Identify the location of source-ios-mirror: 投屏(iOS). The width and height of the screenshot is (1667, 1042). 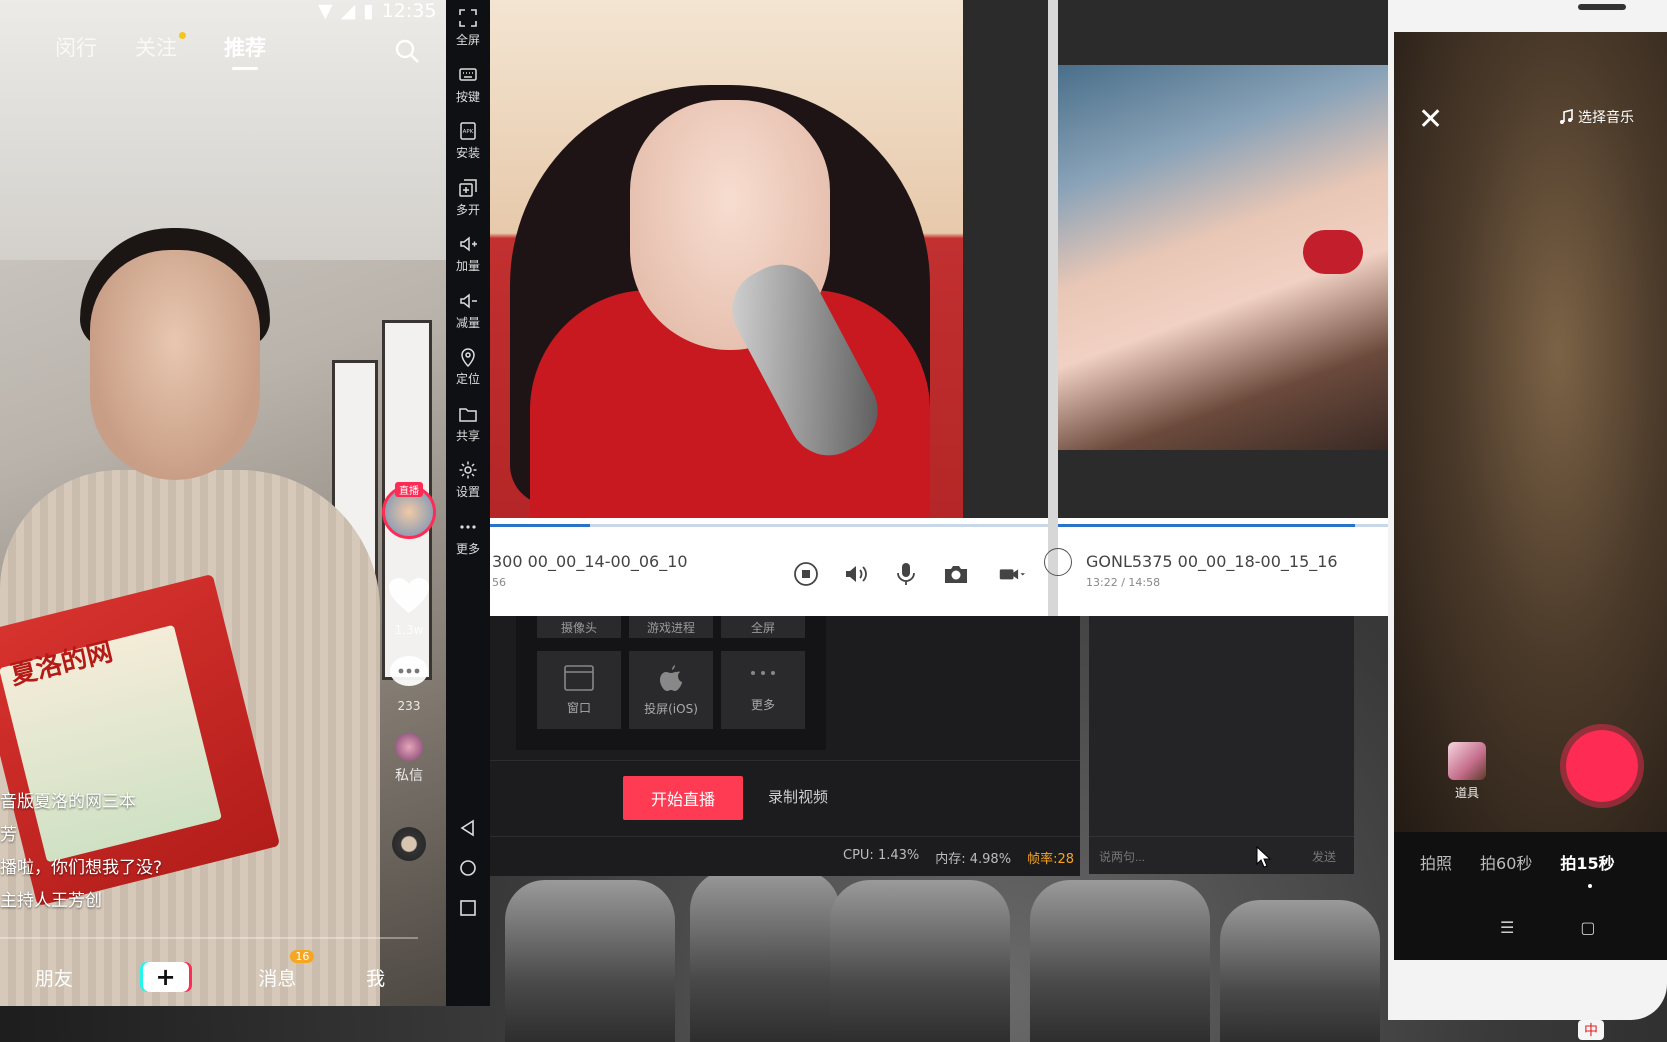
(671, 690).